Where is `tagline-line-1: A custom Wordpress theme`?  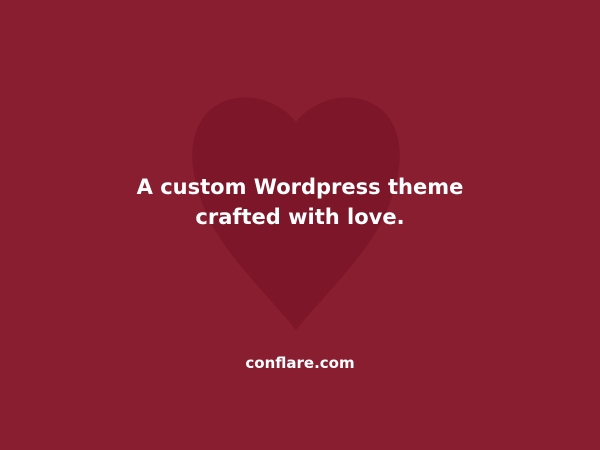
tagline-line-1: A custom Wordpress theme is located at coordinates (300, 187).